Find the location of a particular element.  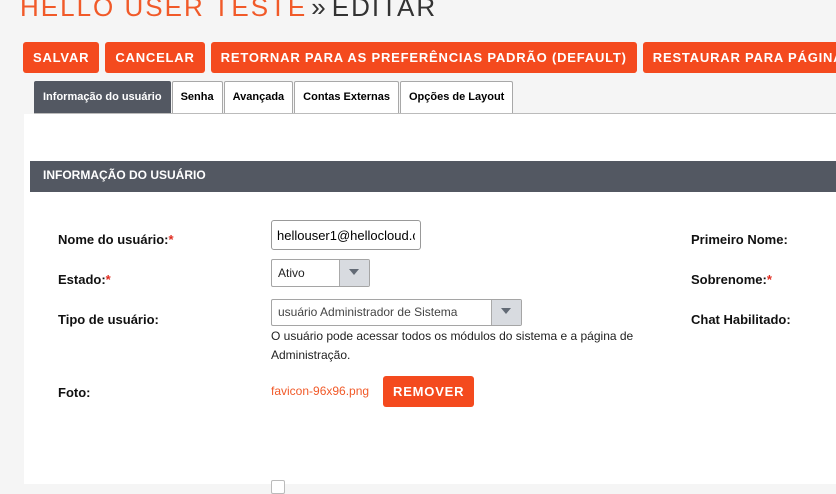

user-type-select-value: usuário Administrador de Sistema is located at coordinates (368, 312).